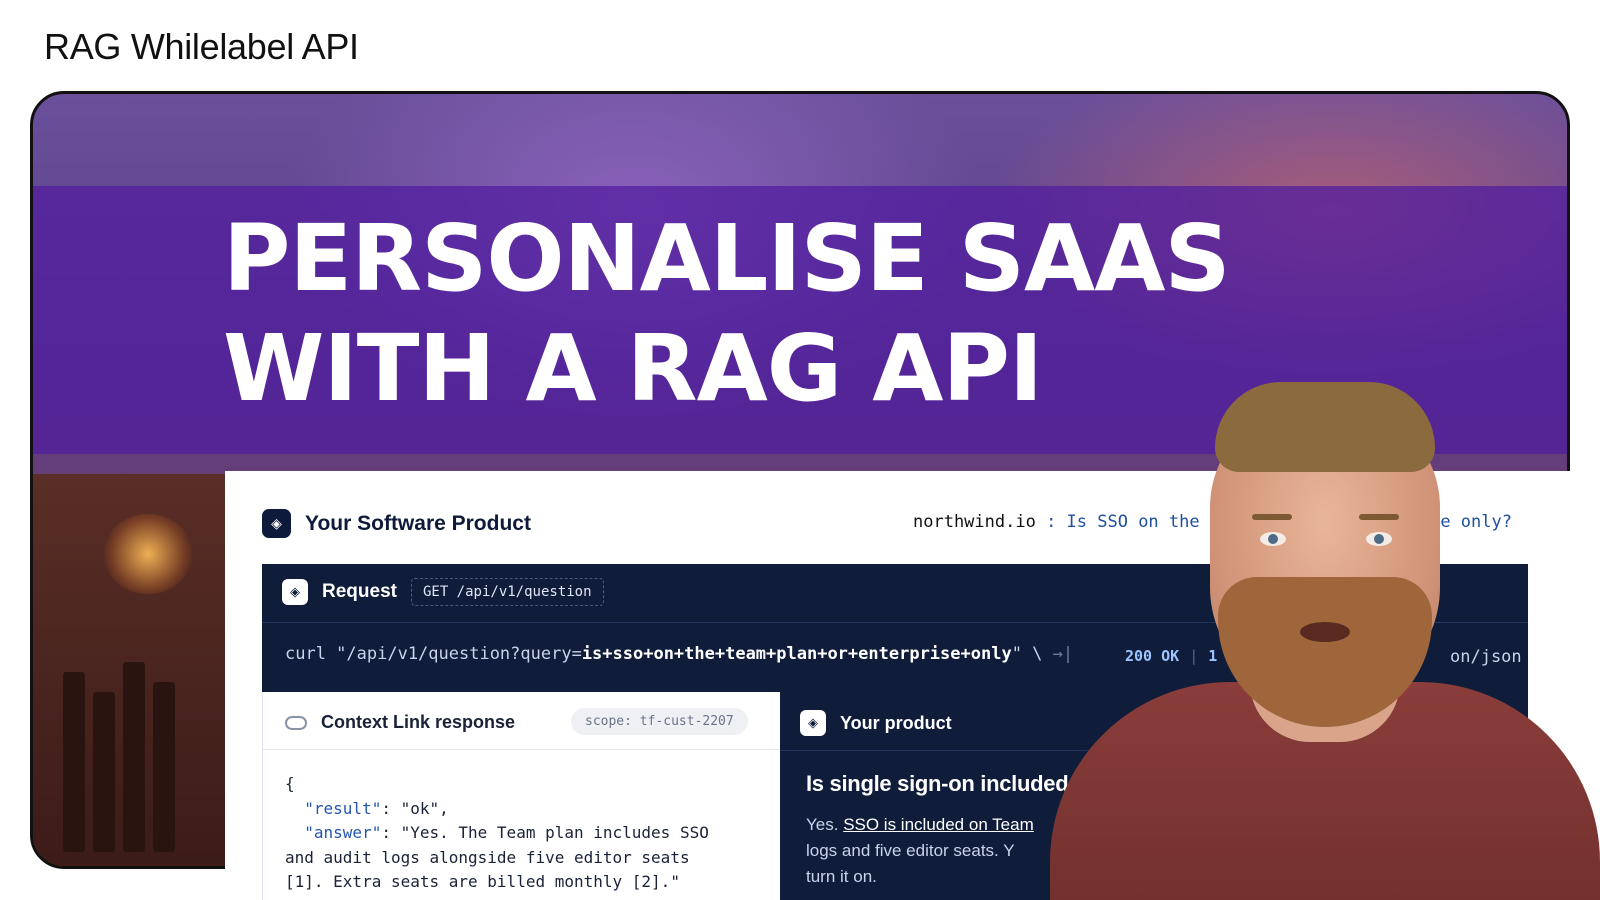 The width and height of the screenshot is (1600, 900). What do you see at coordinates (521, 749) in the screenshot?
I see `context-divider` at bounding box center [521, 749].